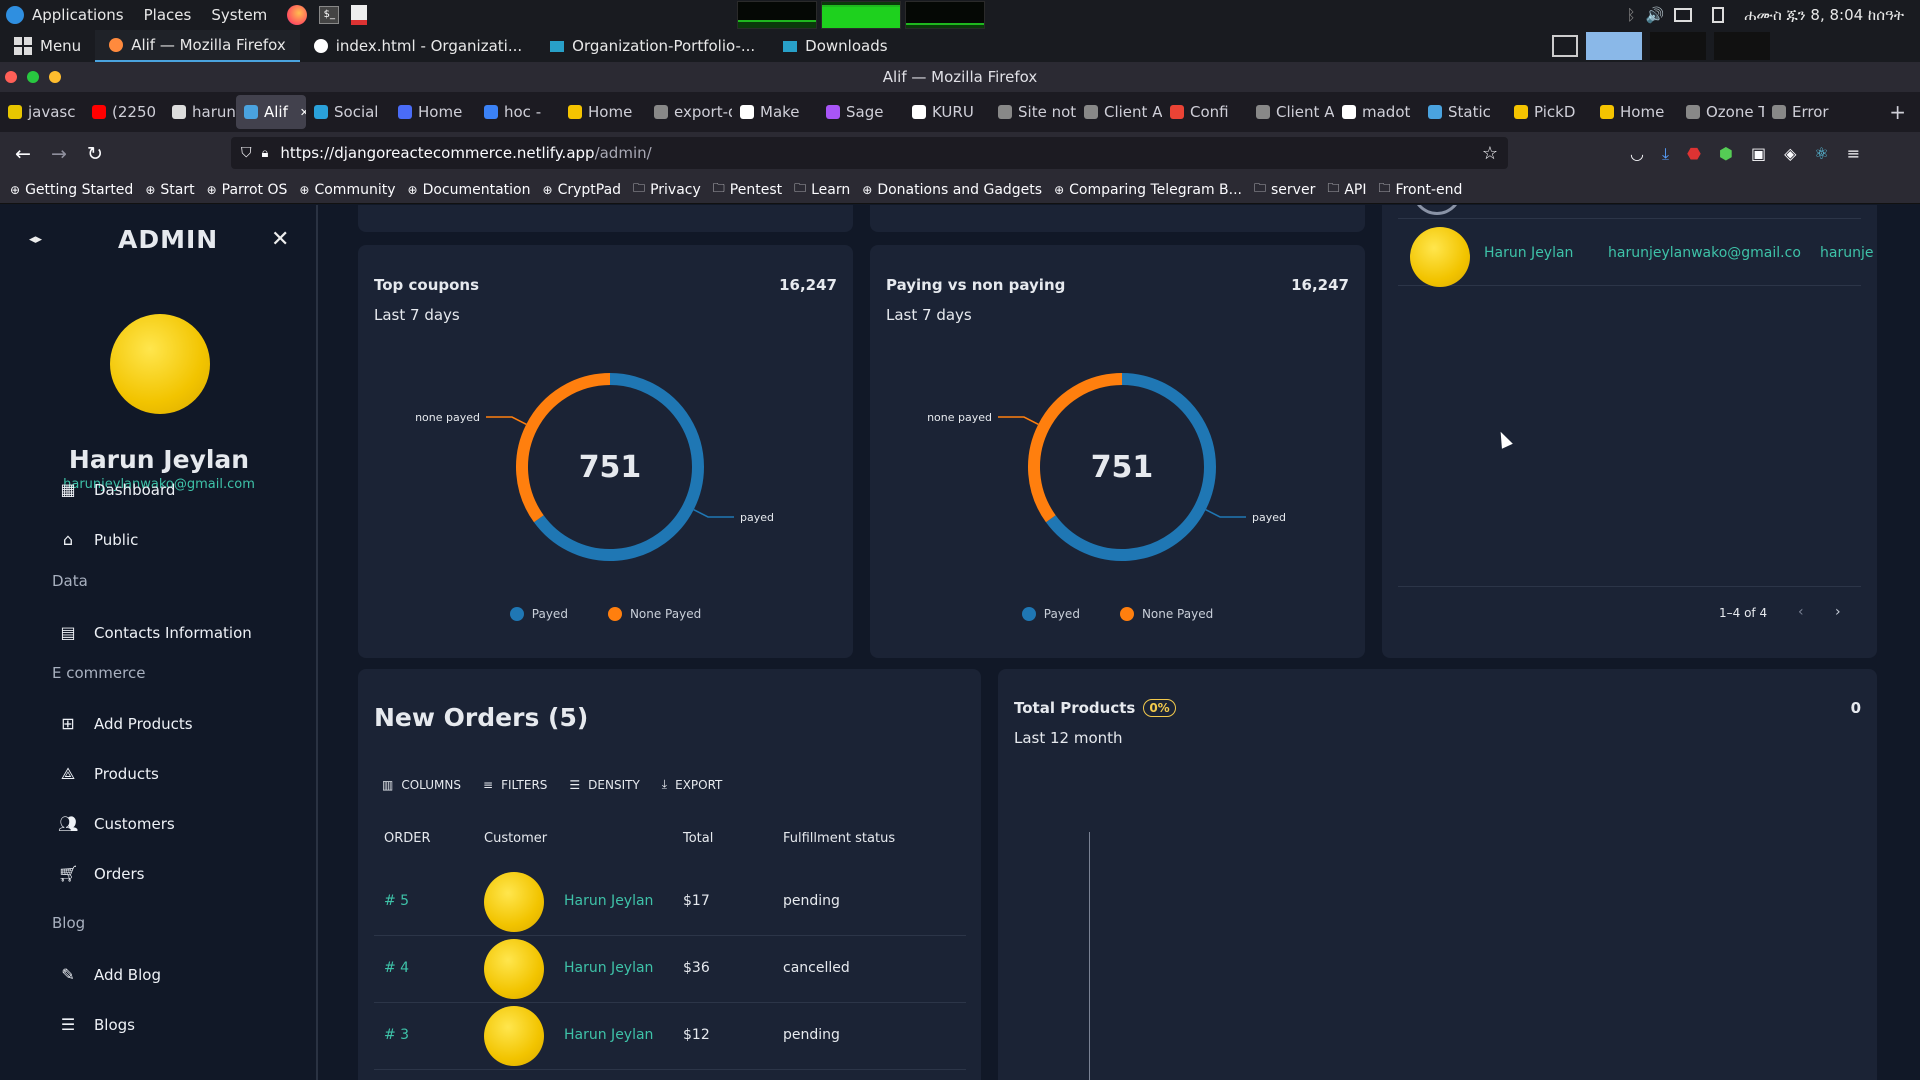 This screenshot has height=1080, width=1920. Describe the element at coordinates (47, 46) in the screenshot. I see `taskbar-menu-button: Menu` at that location.